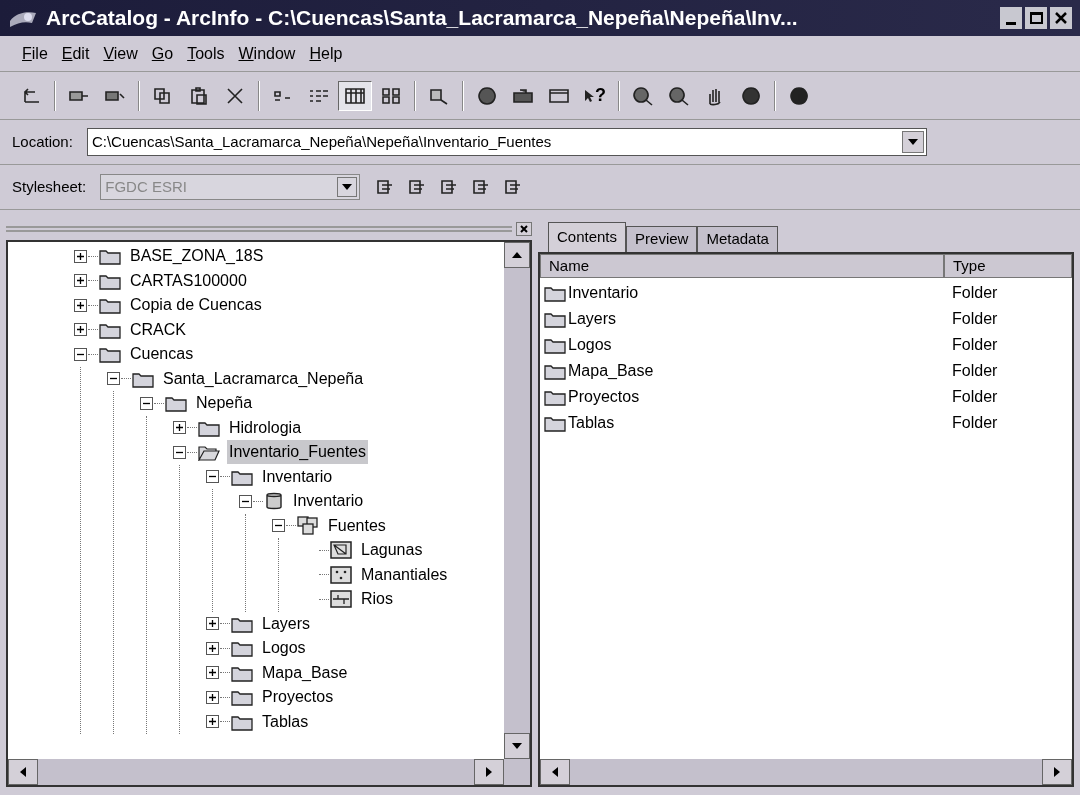  I want to click on tab: Contents, so click(587, 237).